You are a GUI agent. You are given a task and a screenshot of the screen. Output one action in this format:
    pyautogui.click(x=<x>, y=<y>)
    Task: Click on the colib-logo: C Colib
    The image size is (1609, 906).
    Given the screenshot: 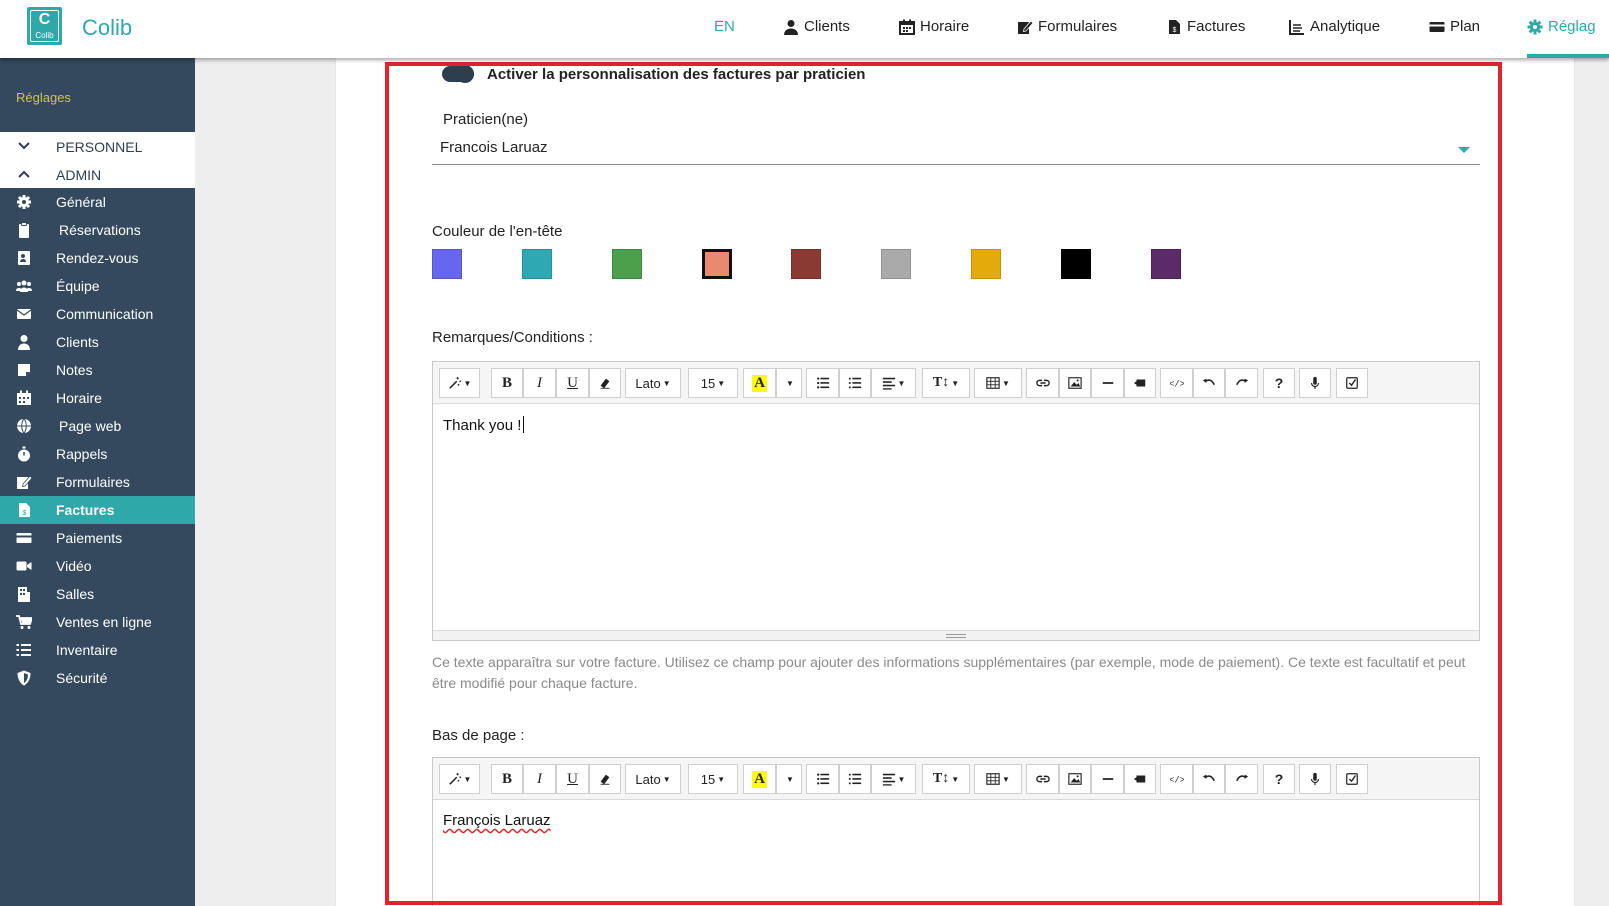 What is the action you would take?
    pyautogui.click(x=44, y=26)
    